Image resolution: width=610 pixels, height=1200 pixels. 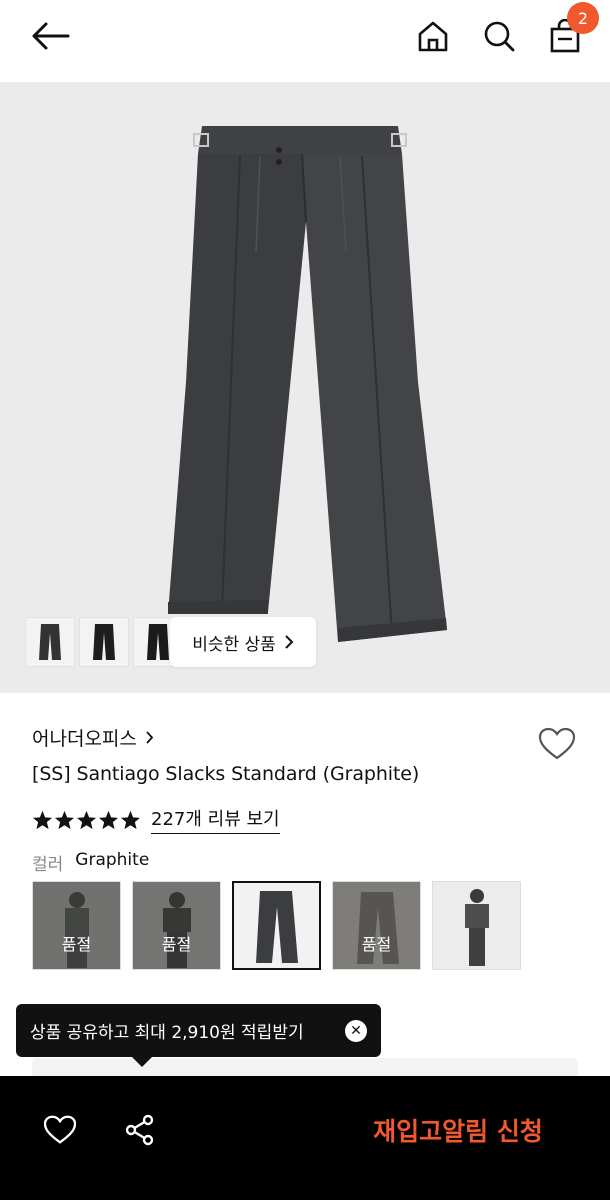 I want to click on search-button, so click(x=499, y=36).